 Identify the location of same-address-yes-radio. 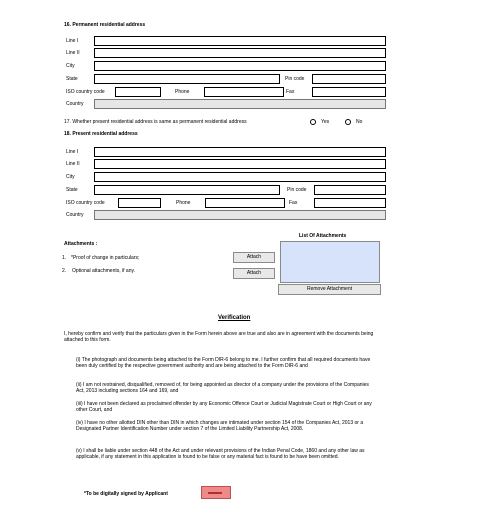
(313, 122).